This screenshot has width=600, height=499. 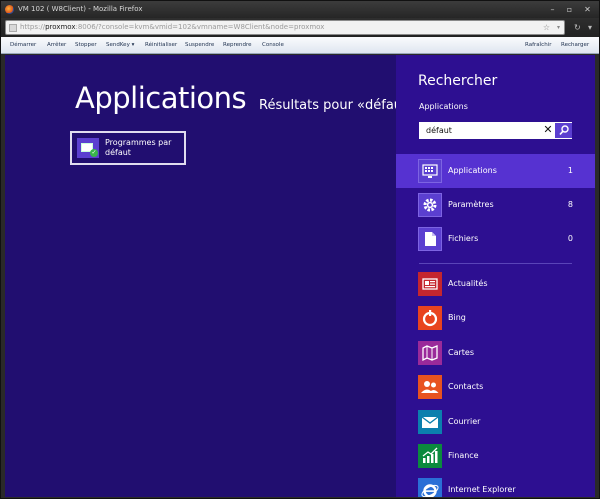 What do you see at coordinates (457, 317) in the screenshot?
I see `app-label: Bing` at bounding box center [457, 317].